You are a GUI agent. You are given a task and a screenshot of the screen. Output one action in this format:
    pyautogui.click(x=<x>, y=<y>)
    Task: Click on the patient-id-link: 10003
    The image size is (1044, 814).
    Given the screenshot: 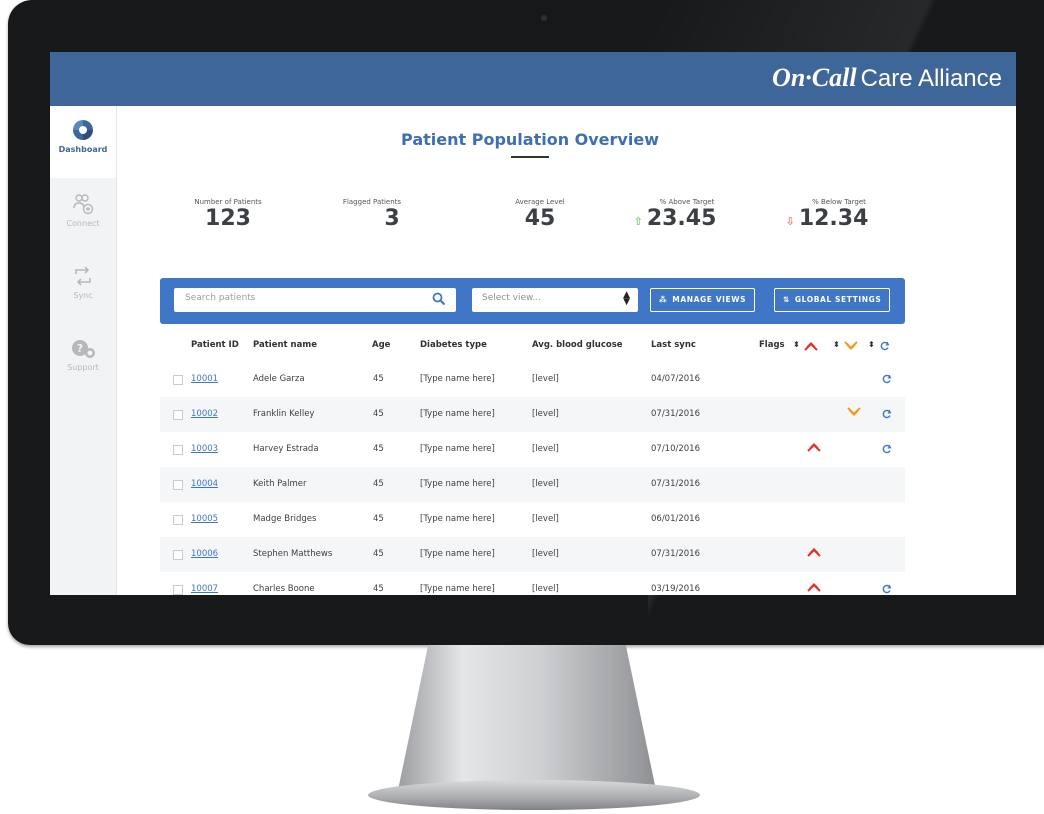 What is the action you would take?
    pyautogui.click(x=204, y=449)
    